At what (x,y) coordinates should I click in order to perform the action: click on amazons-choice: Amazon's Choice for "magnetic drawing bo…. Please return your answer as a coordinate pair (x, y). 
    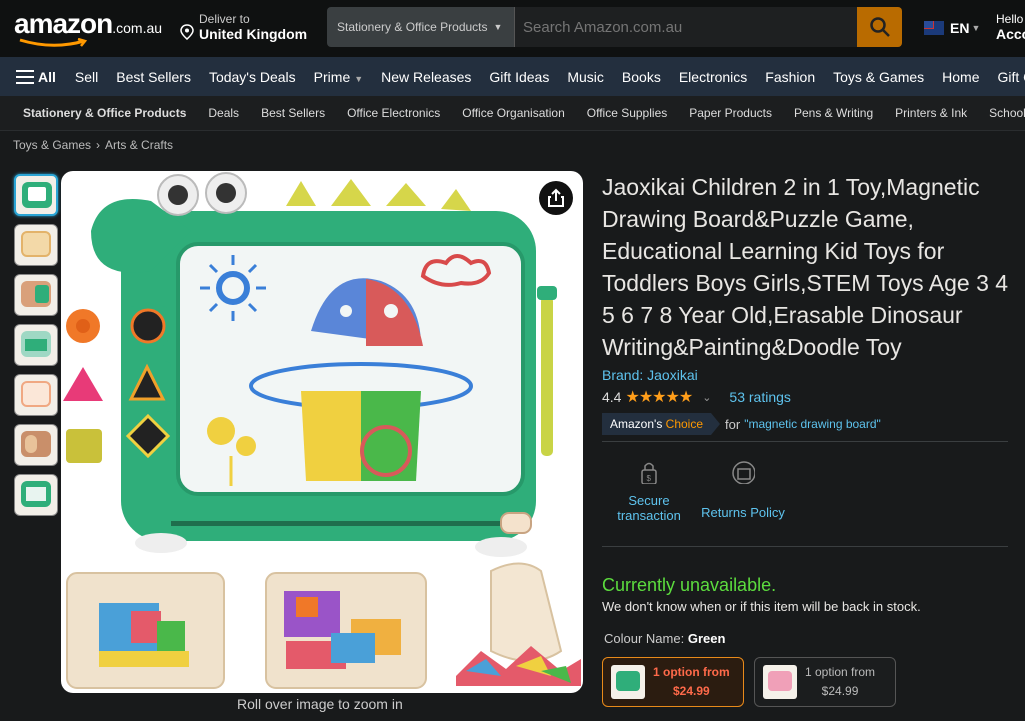
    Looking at the image, I should click on (807, 424).